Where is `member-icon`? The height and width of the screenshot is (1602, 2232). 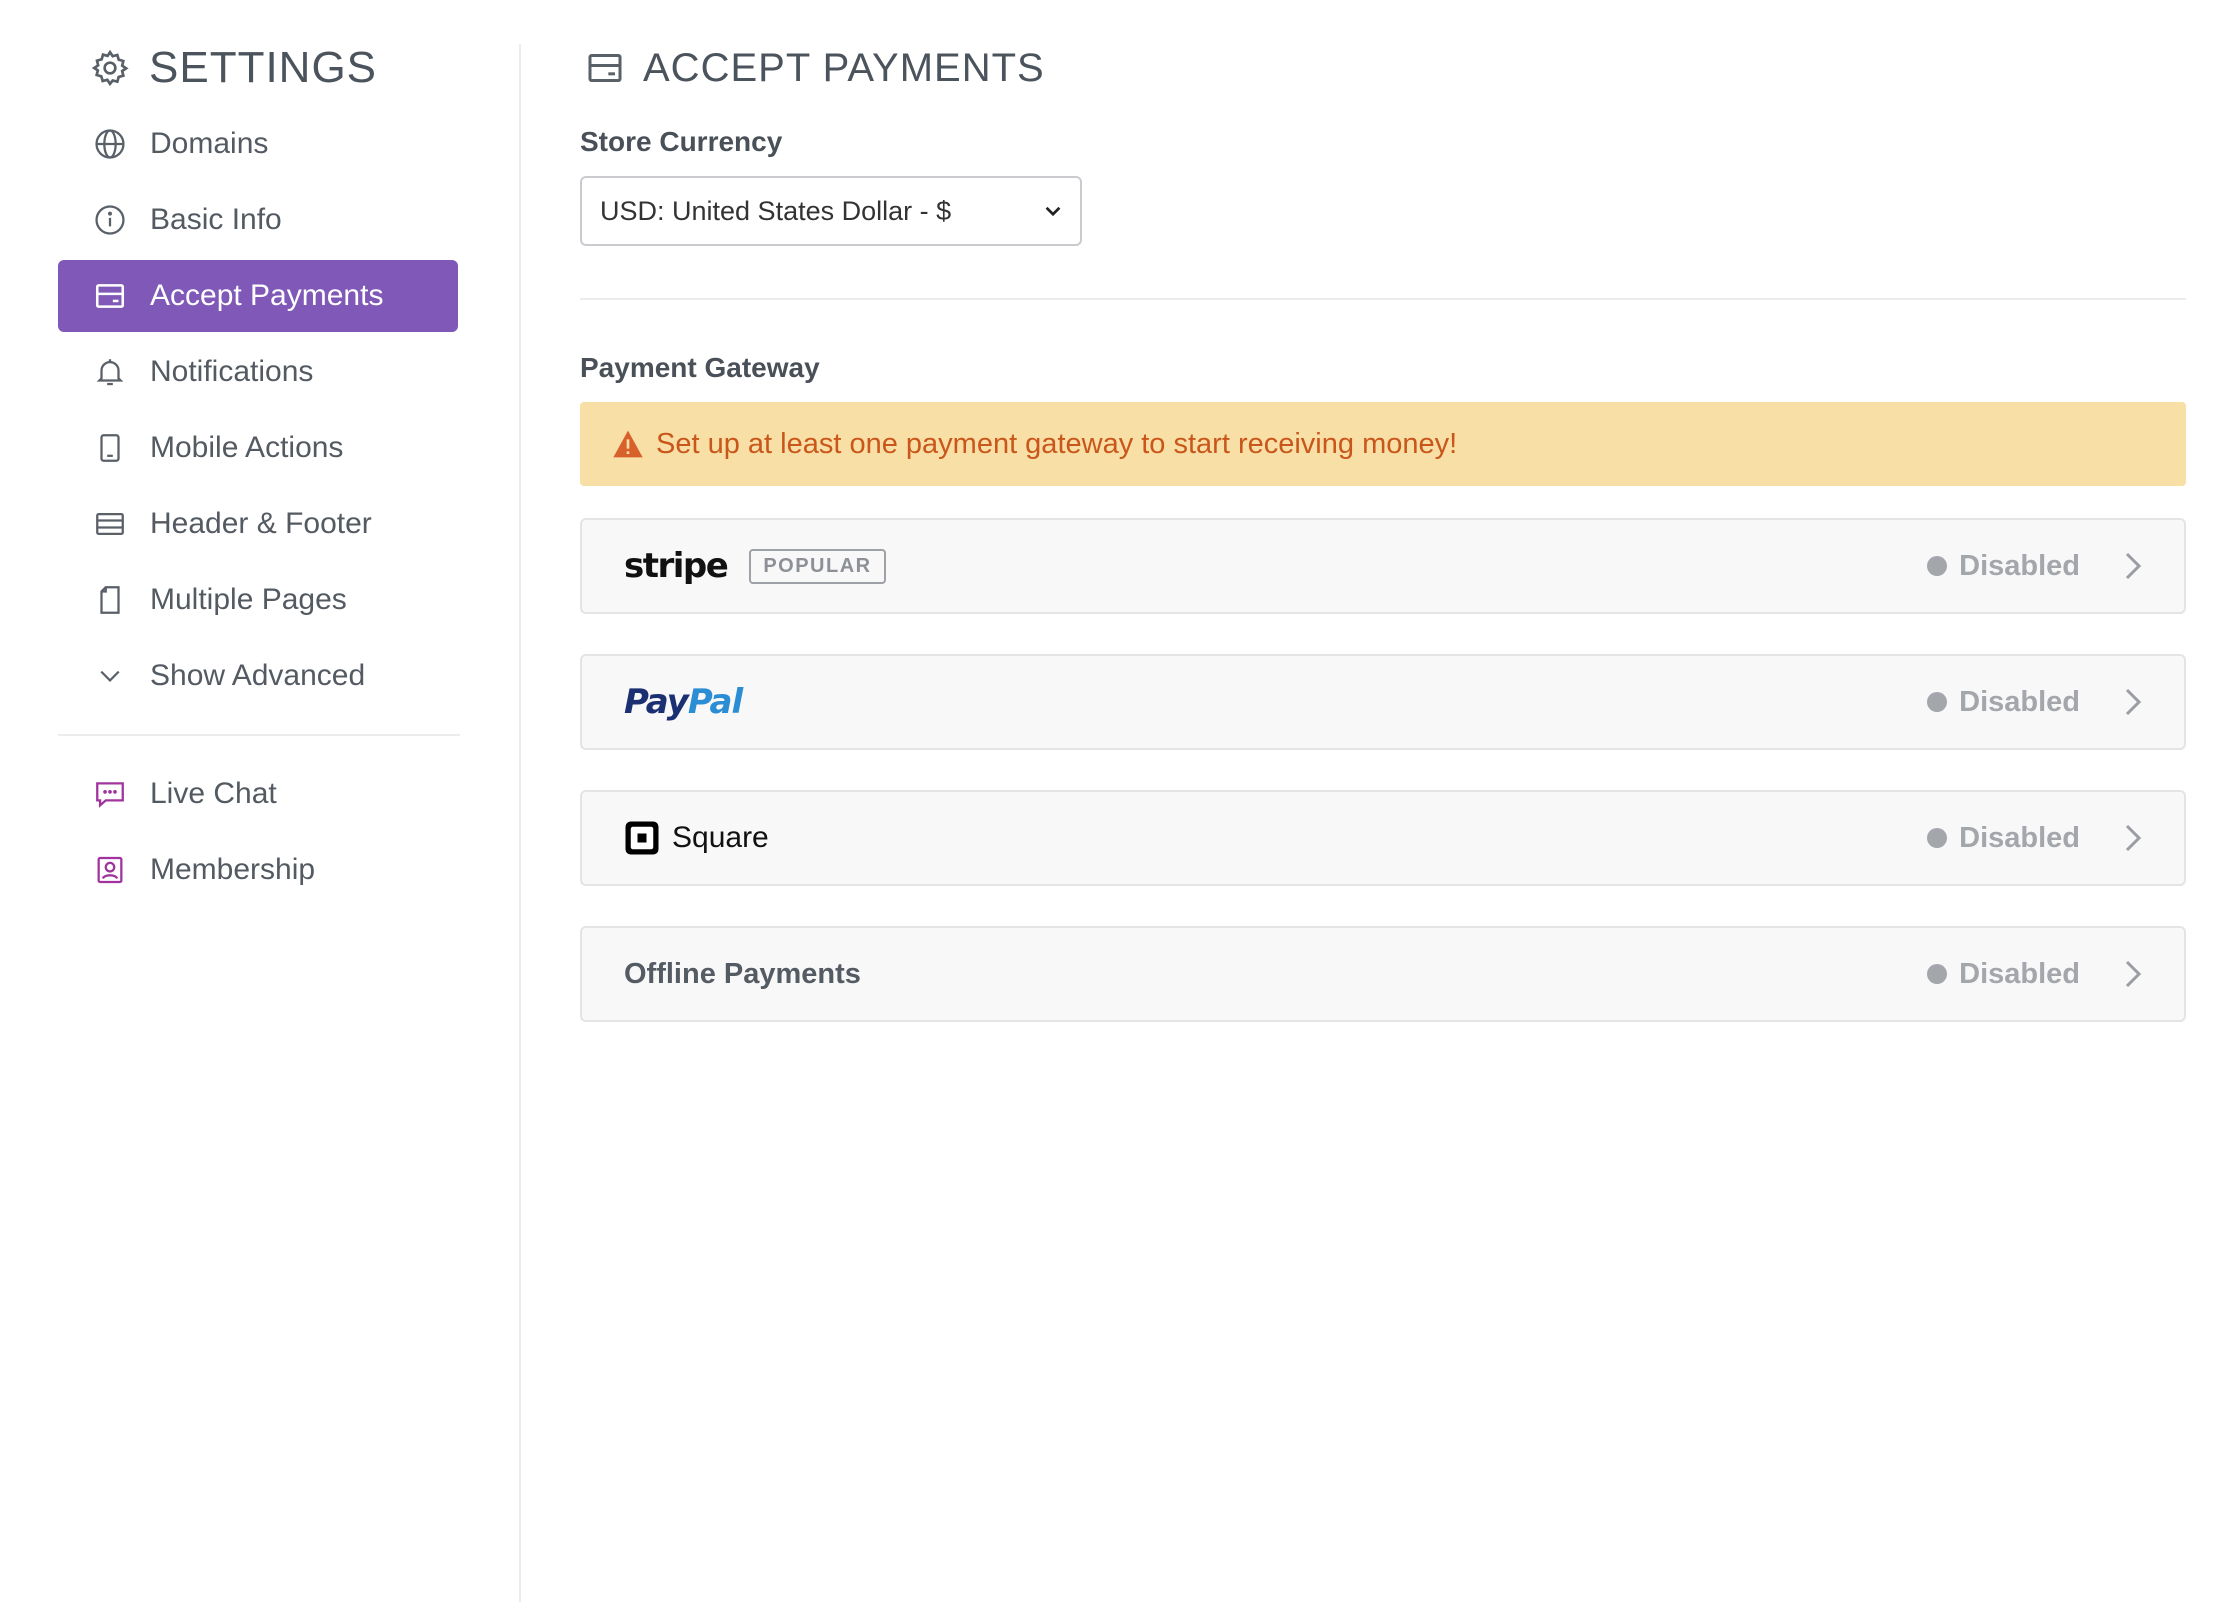
member-icon is located at coordinates (110, 870).